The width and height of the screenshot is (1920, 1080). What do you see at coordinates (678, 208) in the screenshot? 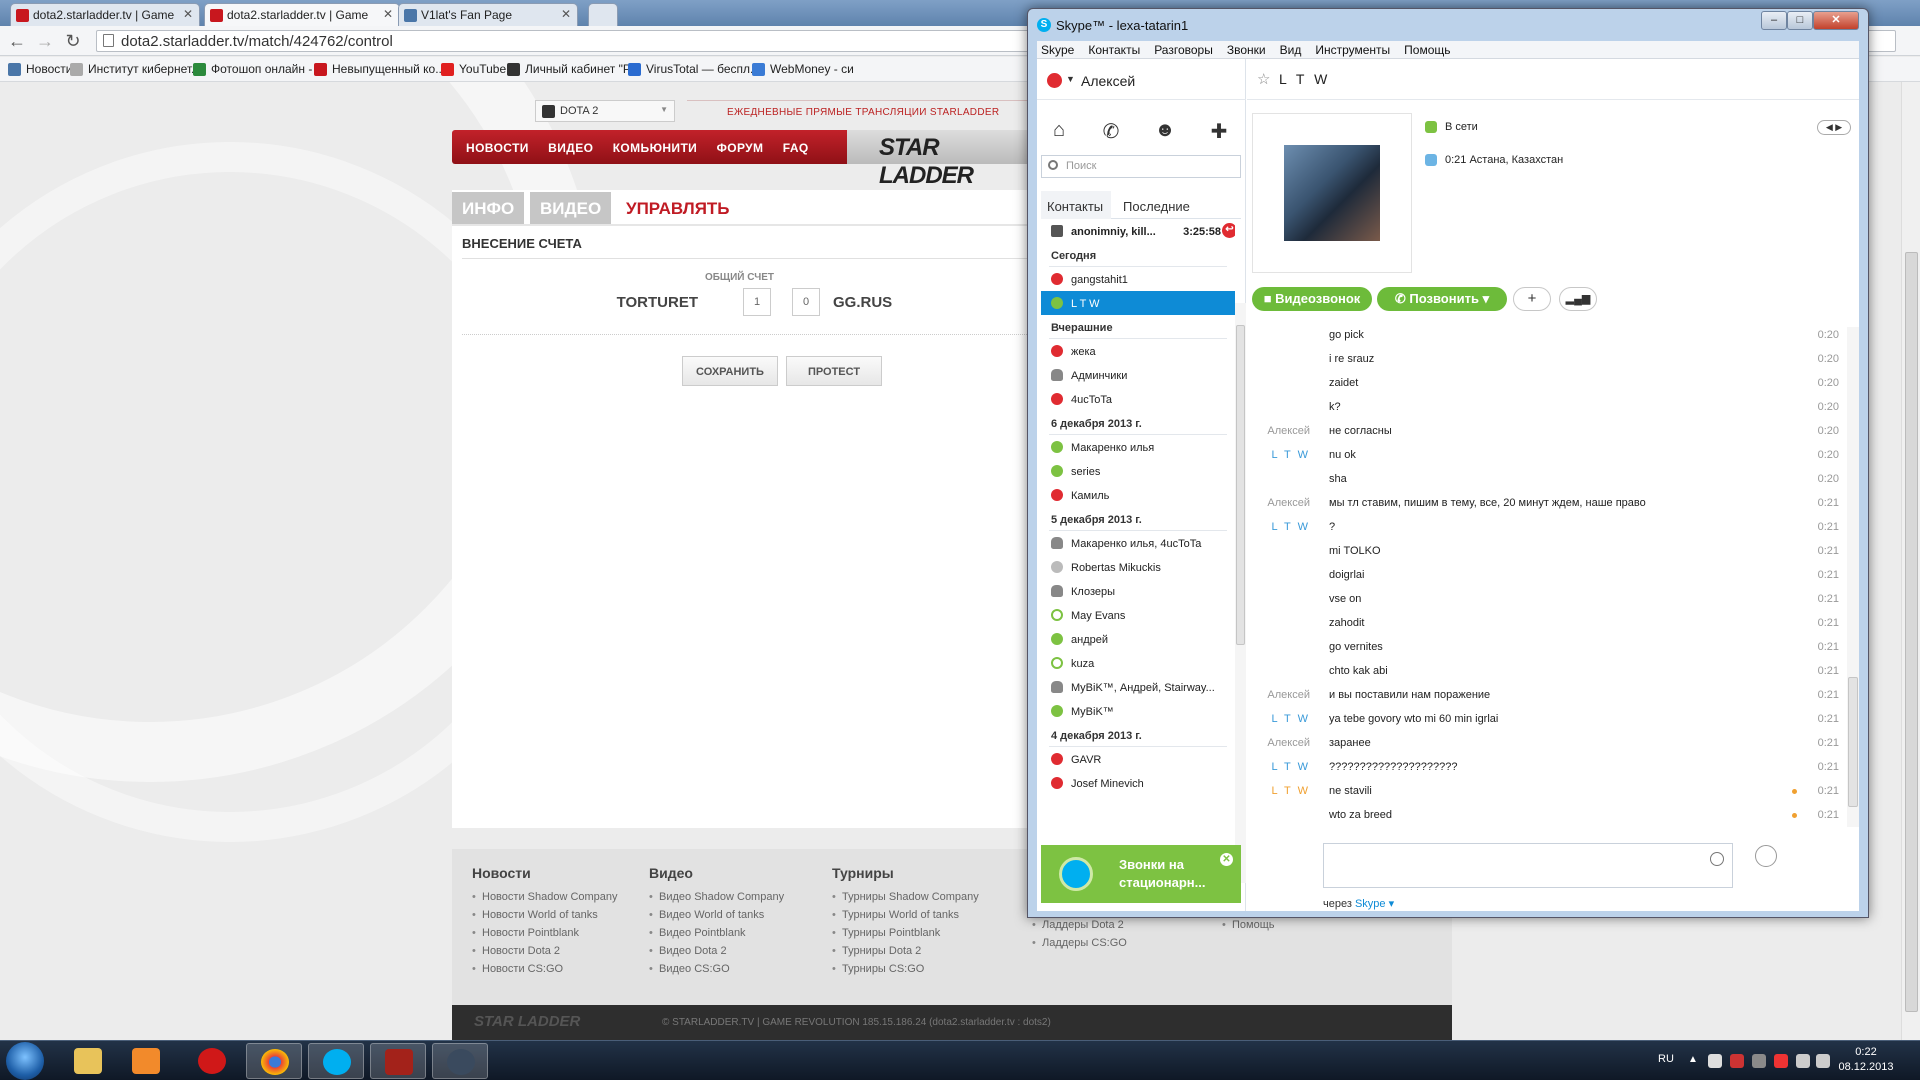
I see `tab-control: УПРАВЛЯТЬ` at bounding box center [678, 208].